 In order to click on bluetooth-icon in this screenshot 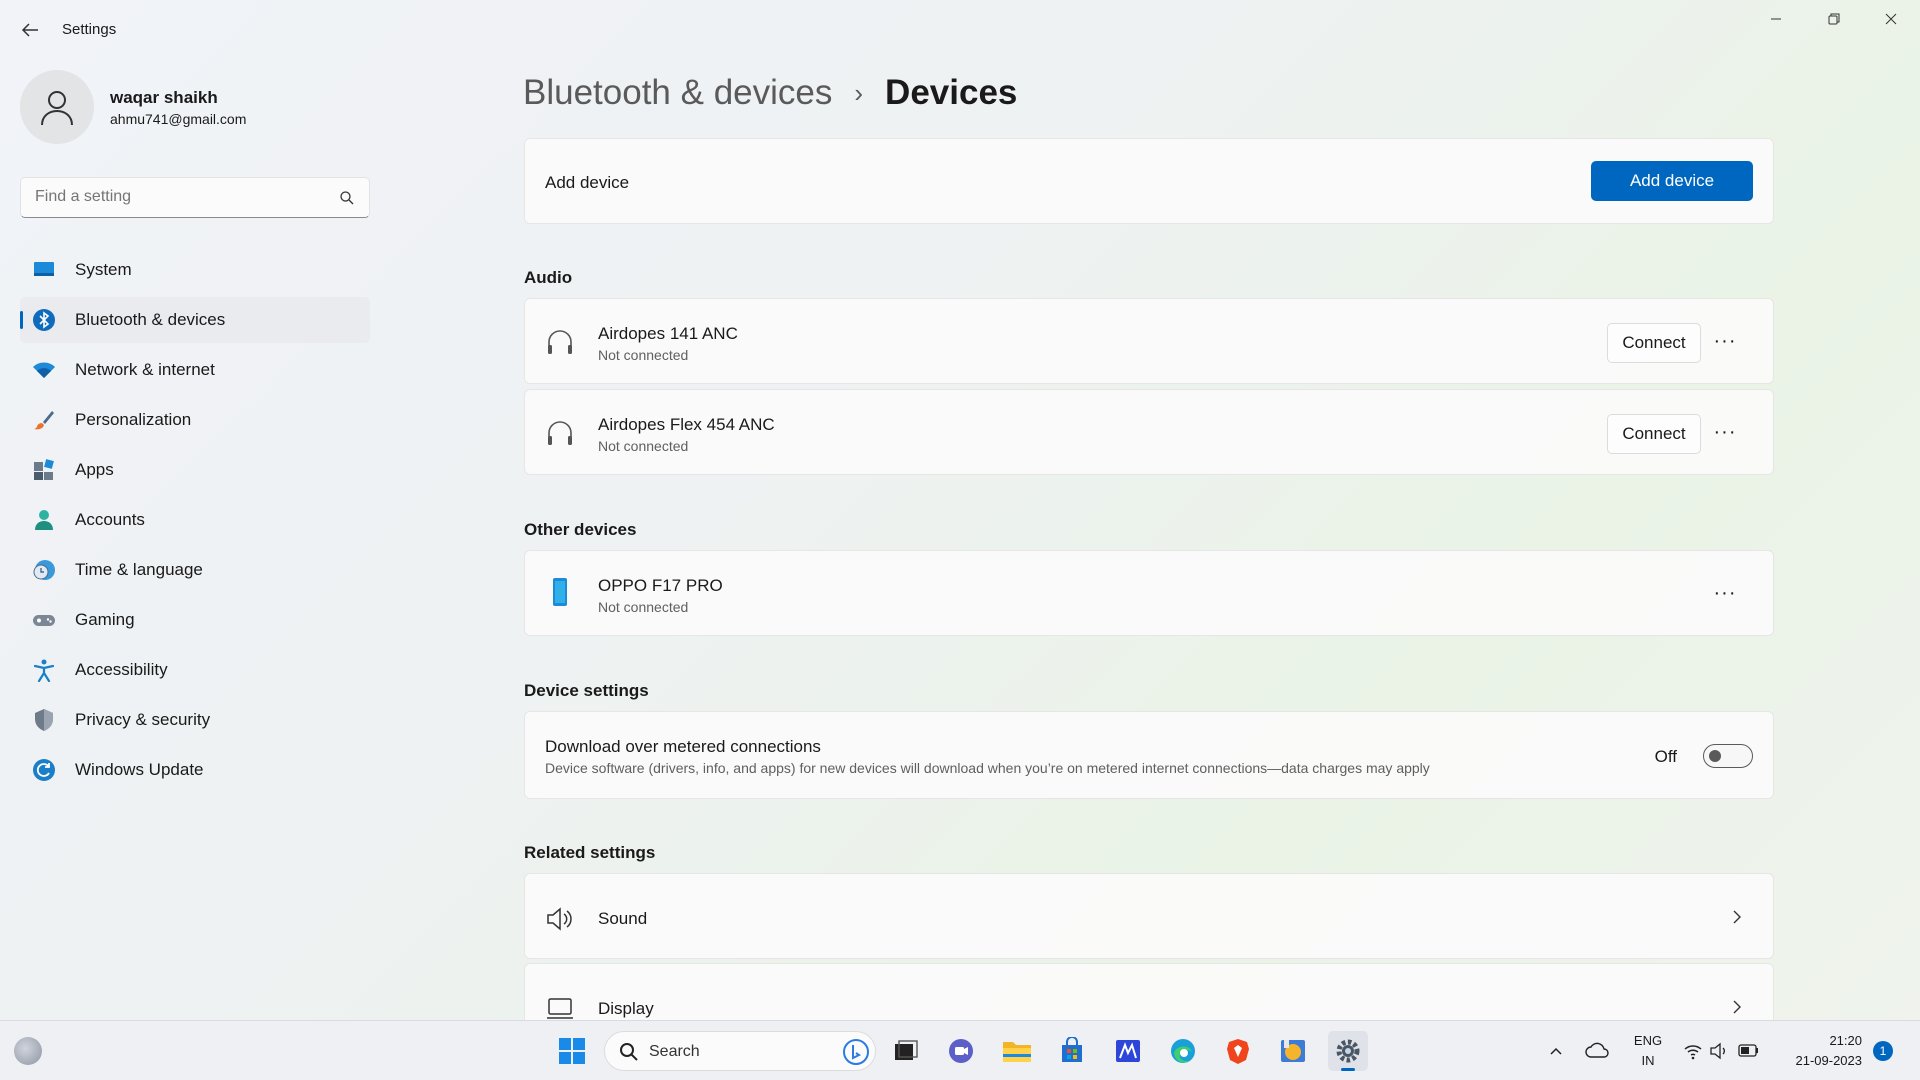, I will do `click(44, 320)`.